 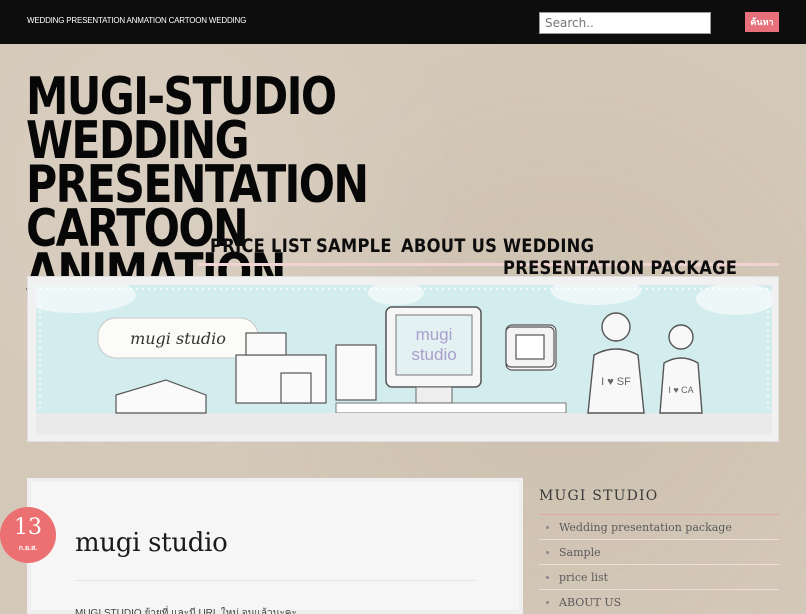 What do you see at coordinates (354, 246) in the screenshot?
I see `nav-item-sample: SAMPLE` at bounding box center [354, 246].